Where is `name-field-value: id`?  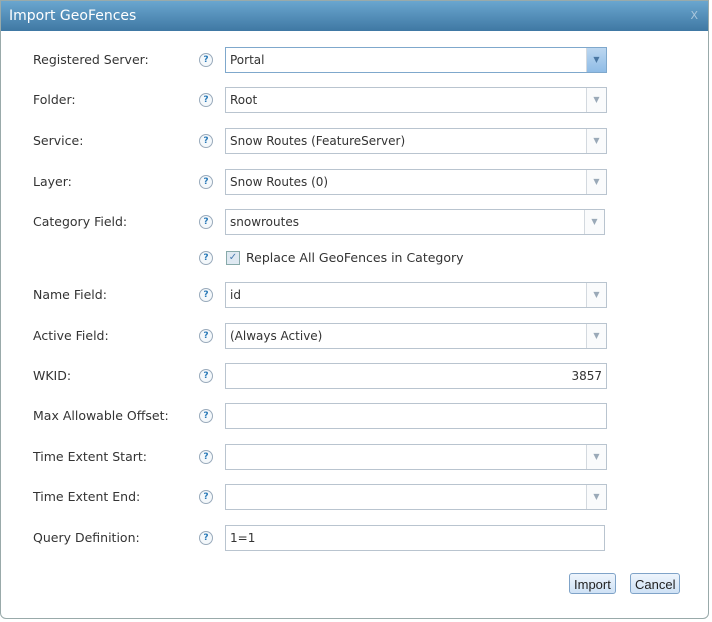 name-field-value: id is located at coordinates (235, 295).